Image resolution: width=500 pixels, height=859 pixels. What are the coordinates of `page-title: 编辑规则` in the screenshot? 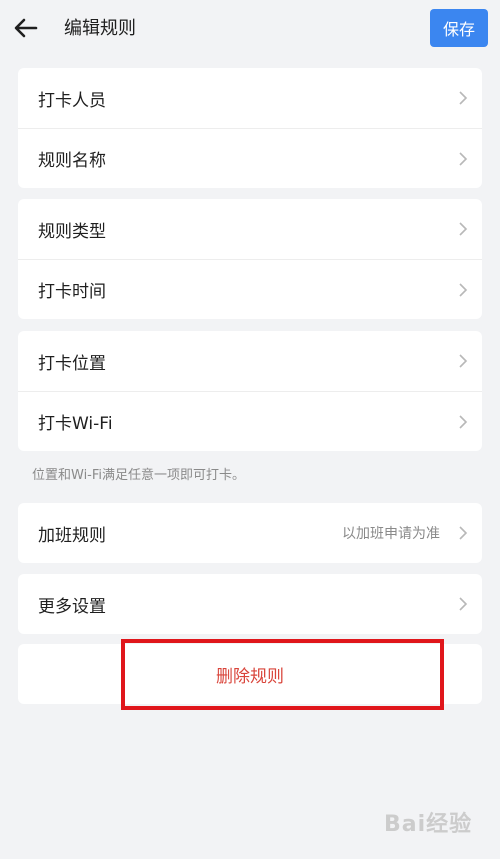 It's located at (100, 28).